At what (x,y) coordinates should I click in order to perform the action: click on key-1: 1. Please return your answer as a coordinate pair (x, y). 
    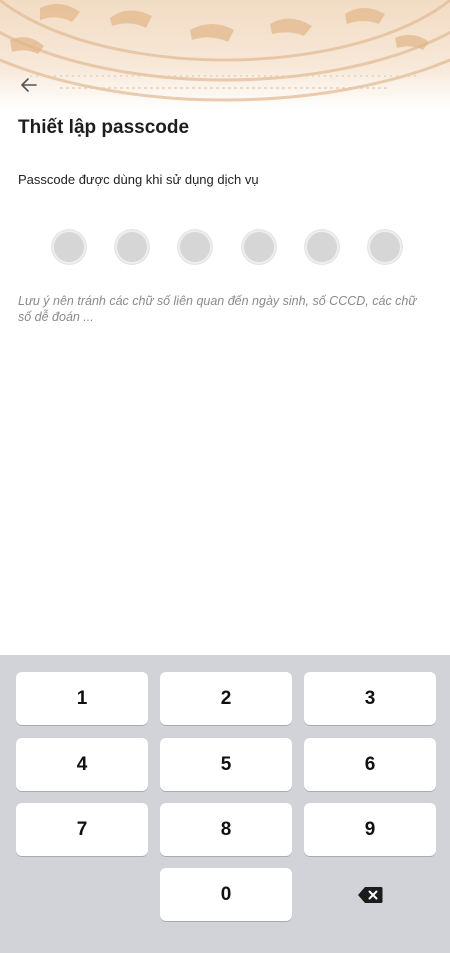
    Looking at the image, I should click on (82, 698).